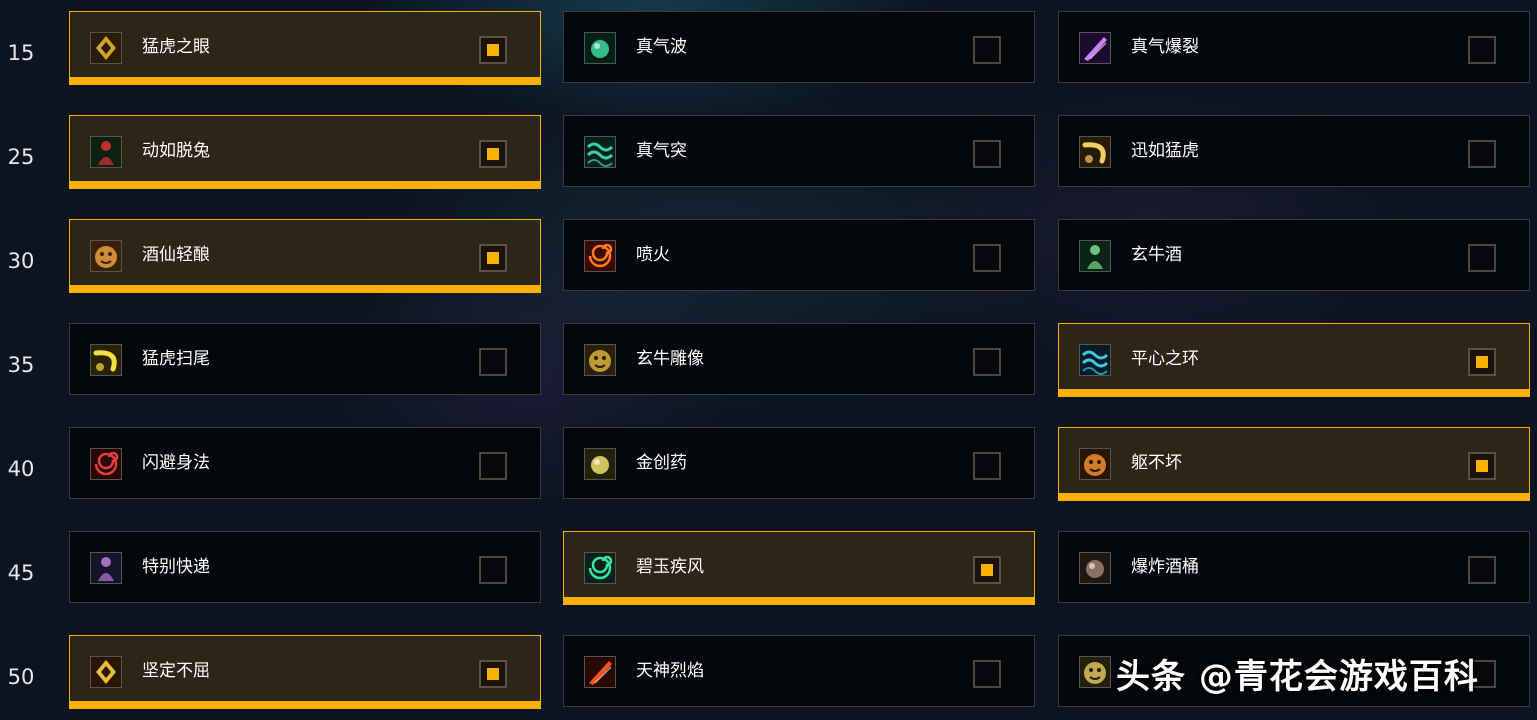 Image resolution: width=1537 pixels, height=720 pixels. What do you see at coordinates (1165, 359) in the screenshot?
I see `talent-name: 平心之环` at bounding box center [1165, 359].